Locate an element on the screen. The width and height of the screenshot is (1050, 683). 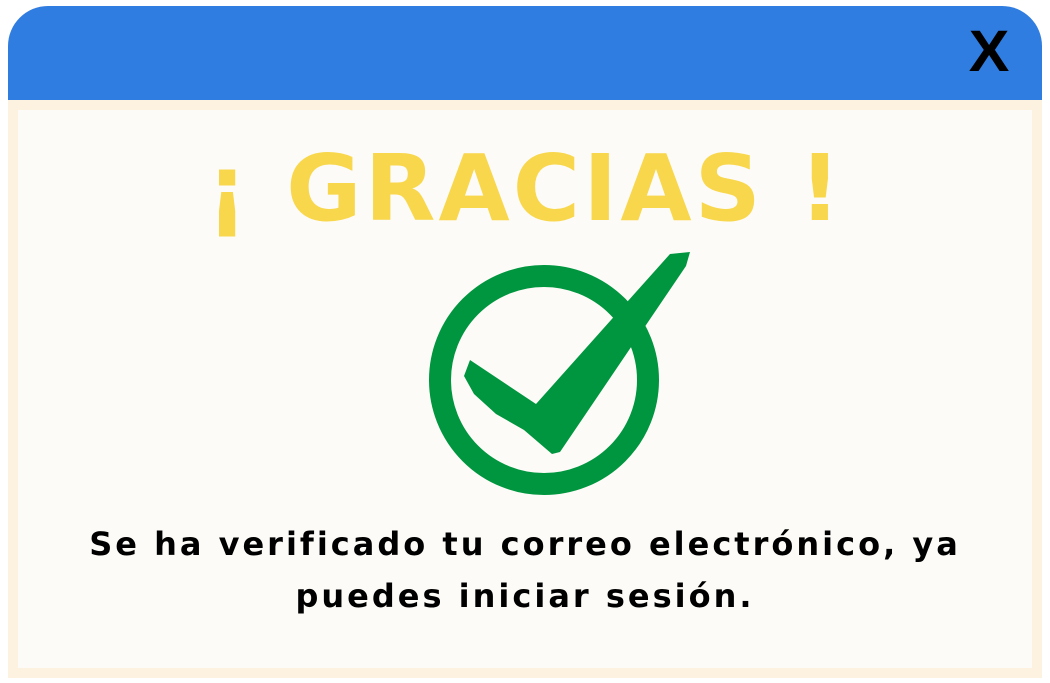
close-button: X is located at coordinates (989, 52).